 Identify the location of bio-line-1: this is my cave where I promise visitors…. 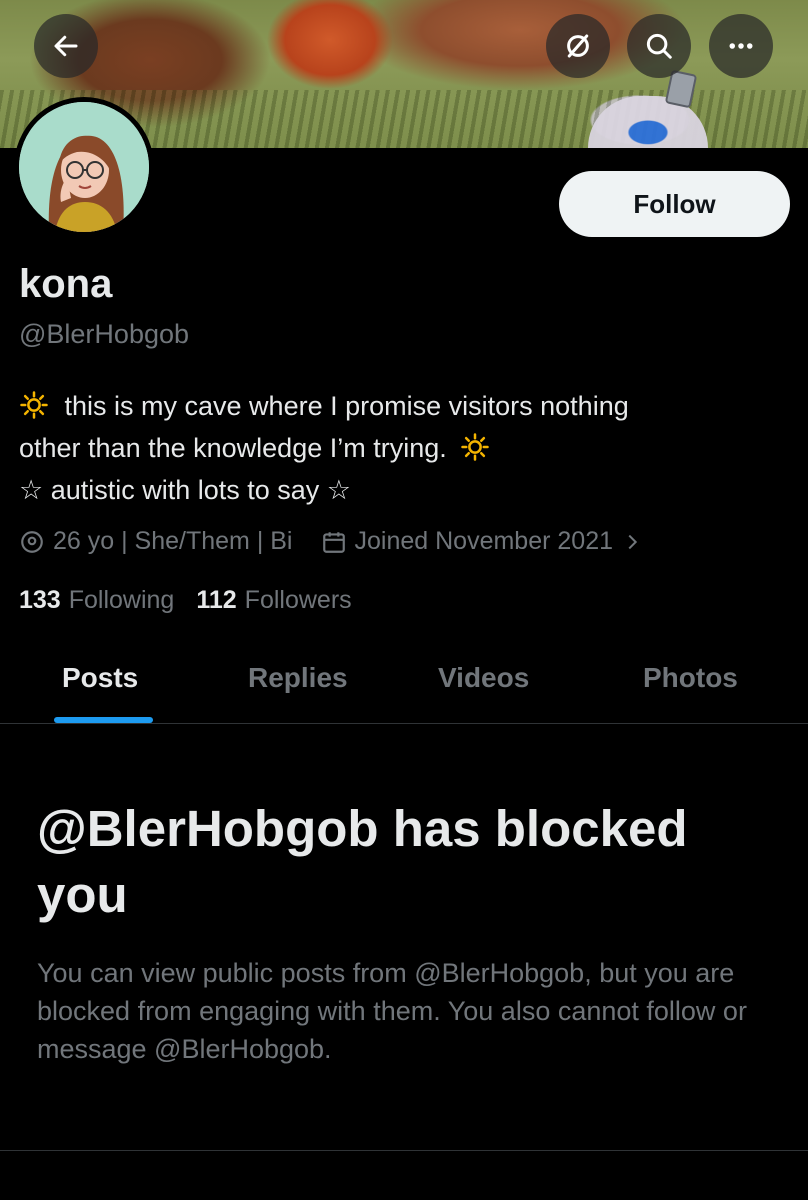
(404, 406).